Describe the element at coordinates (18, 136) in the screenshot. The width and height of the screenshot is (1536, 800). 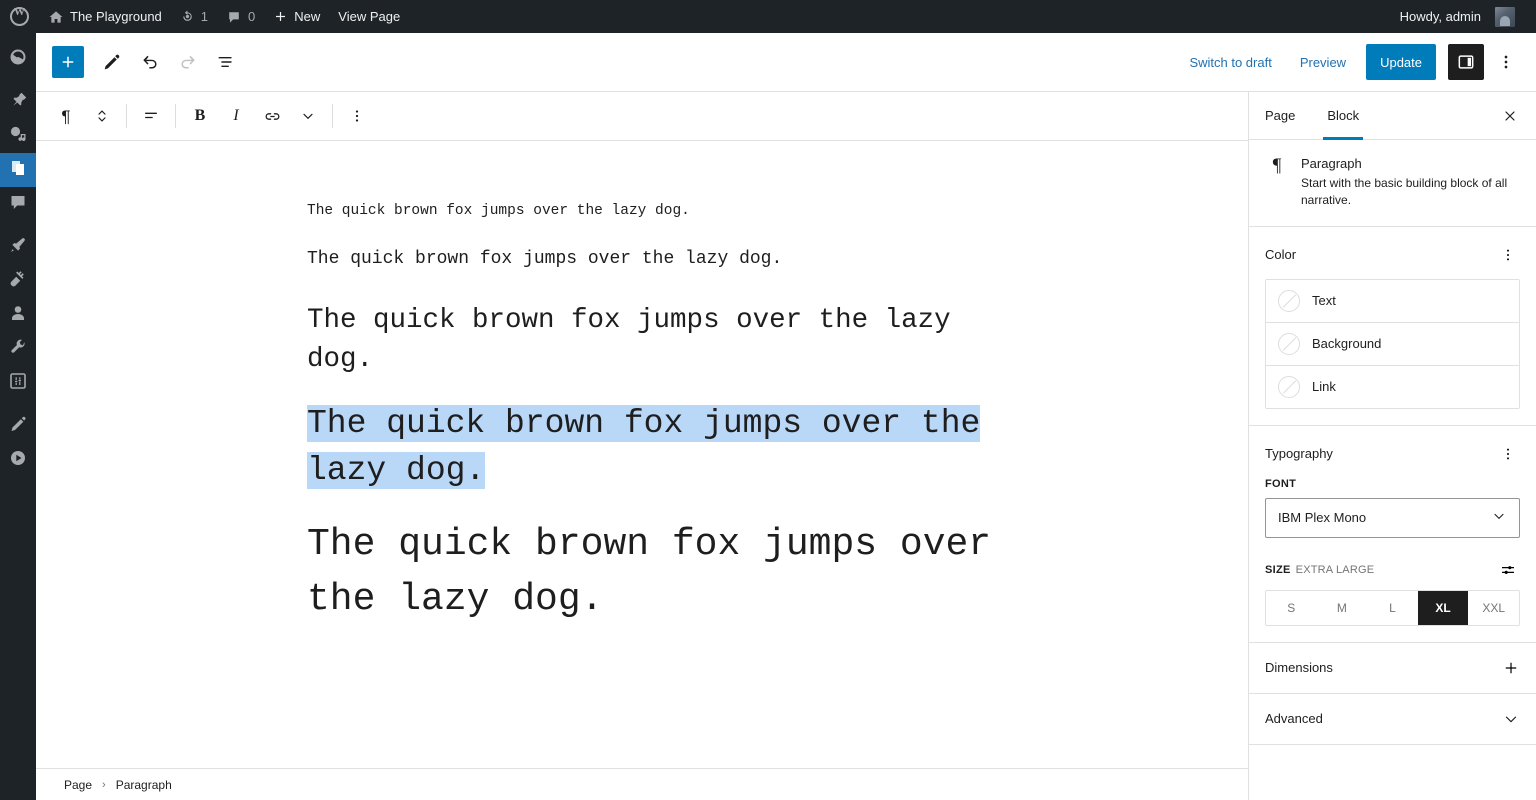
I see `sidebar-item-media` at that location.